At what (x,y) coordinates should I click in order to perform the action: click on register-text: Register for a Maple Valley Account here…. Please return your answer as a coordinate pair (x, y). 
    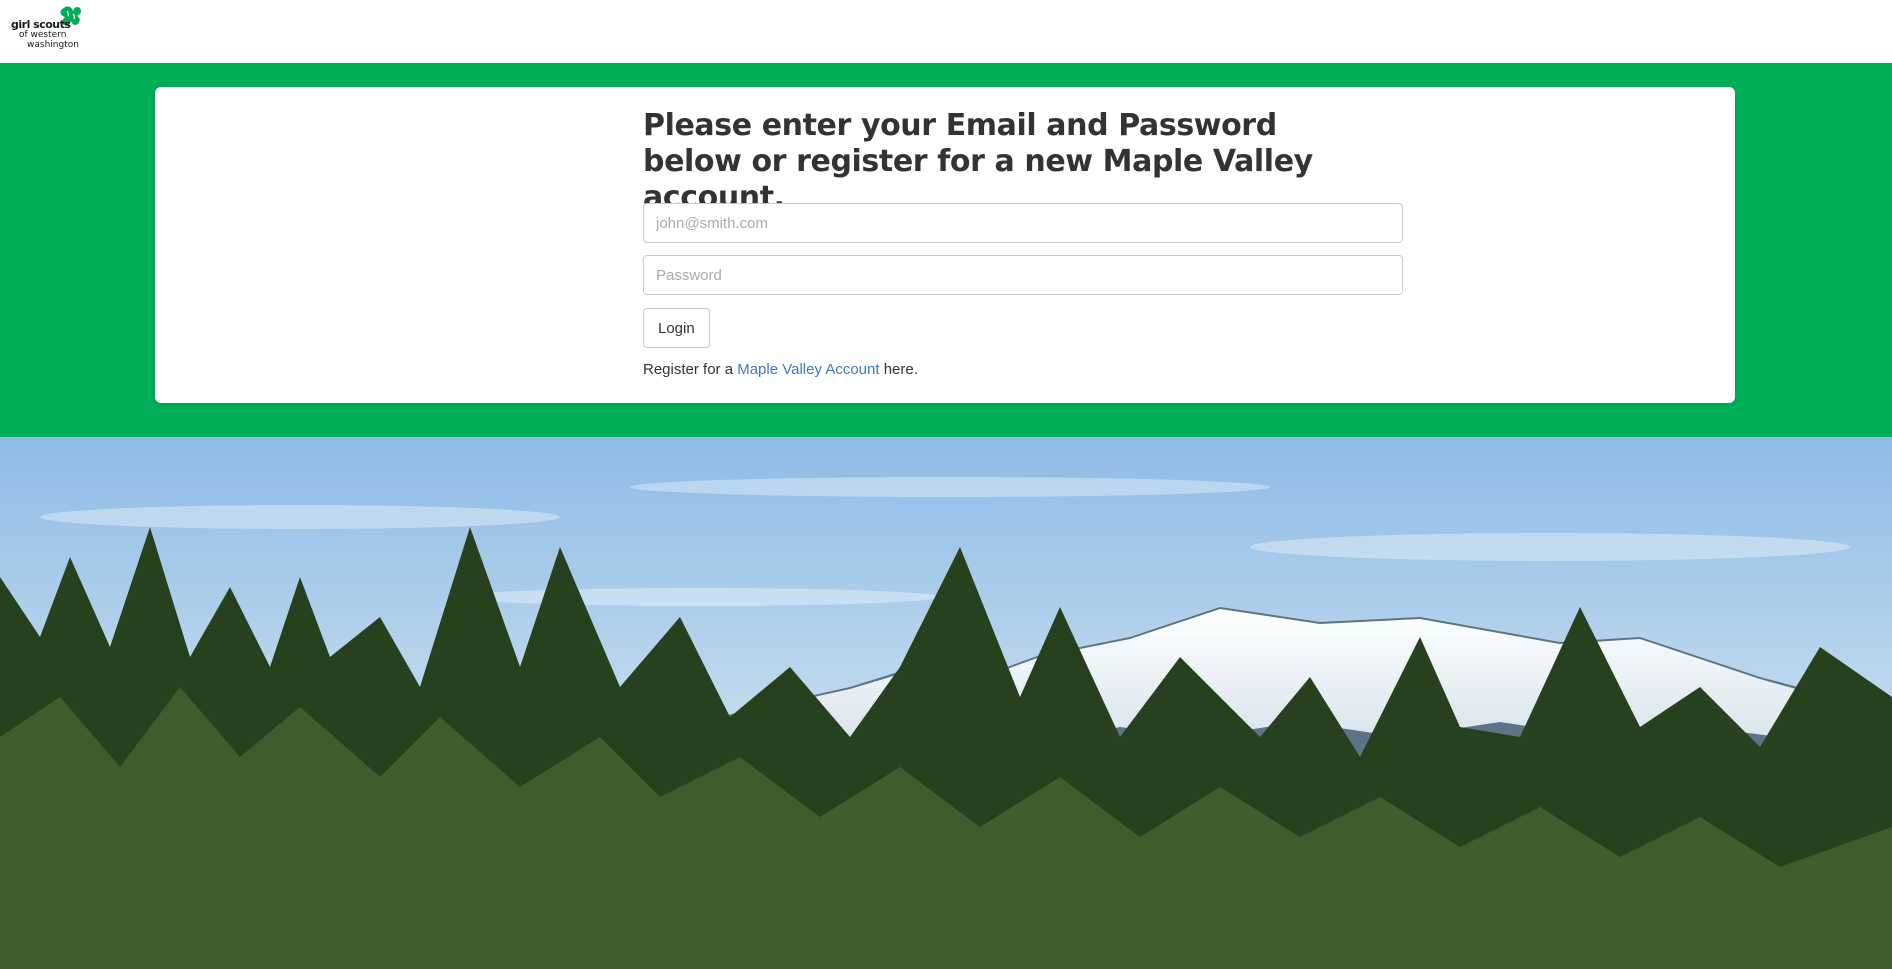
    Looking at the image, I should click on (780, 369).